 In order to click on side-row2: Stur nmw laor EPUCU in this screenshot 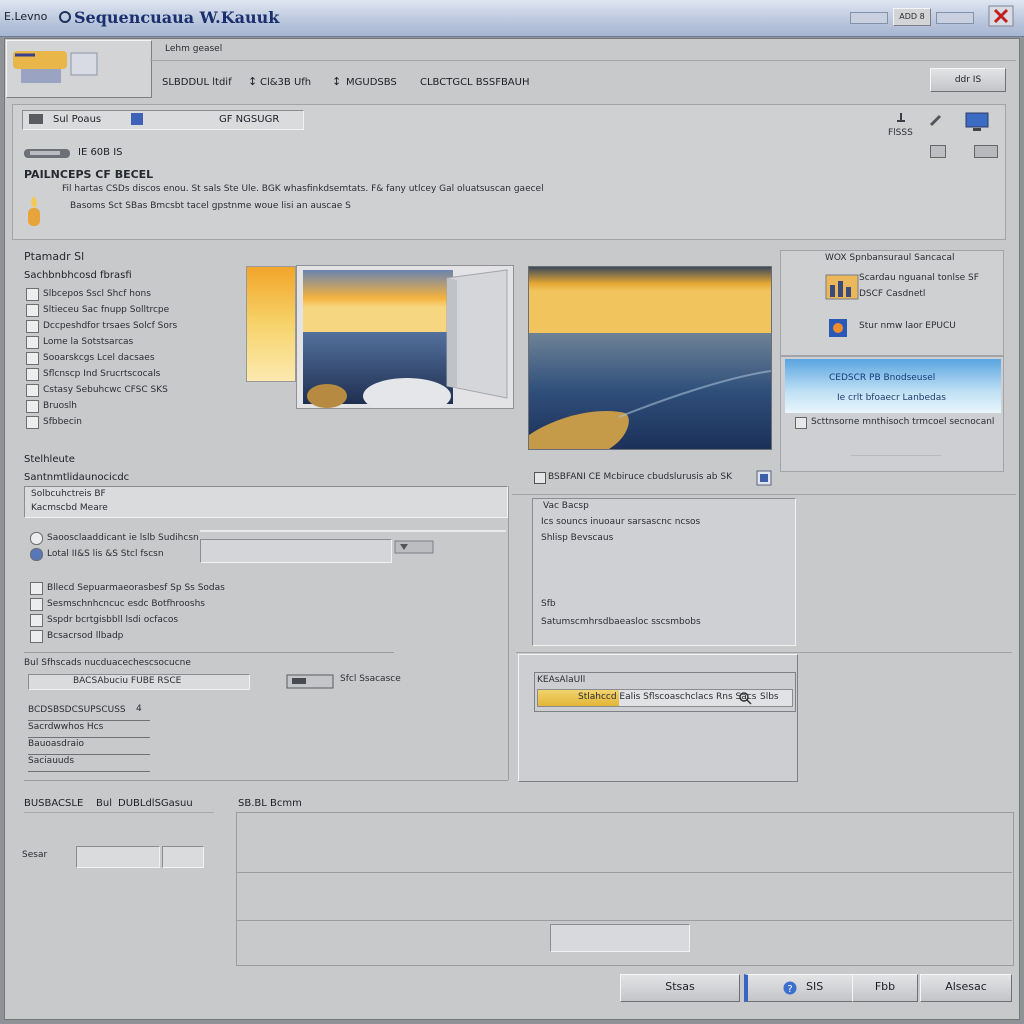, I will do `click(907, 326)`.